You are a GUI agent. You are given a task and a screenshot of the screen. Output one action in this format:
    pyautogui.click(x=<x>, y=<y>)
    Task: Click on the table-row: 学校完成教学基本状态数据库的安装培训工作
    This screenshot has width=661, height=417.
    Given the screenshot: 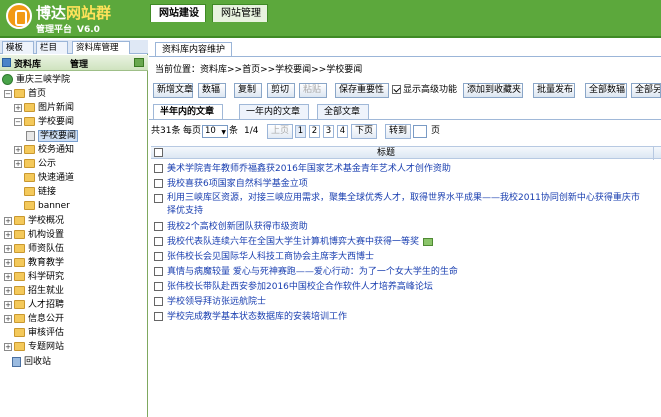 What is the action you would take?
    pyautogui.click(x=406, y=317)
    